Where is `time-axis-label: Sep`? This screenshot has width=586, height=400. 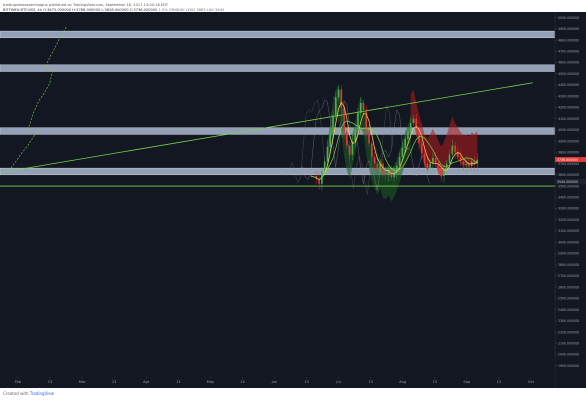
time-axis-label: Sep is located at coordinates (466, 382).